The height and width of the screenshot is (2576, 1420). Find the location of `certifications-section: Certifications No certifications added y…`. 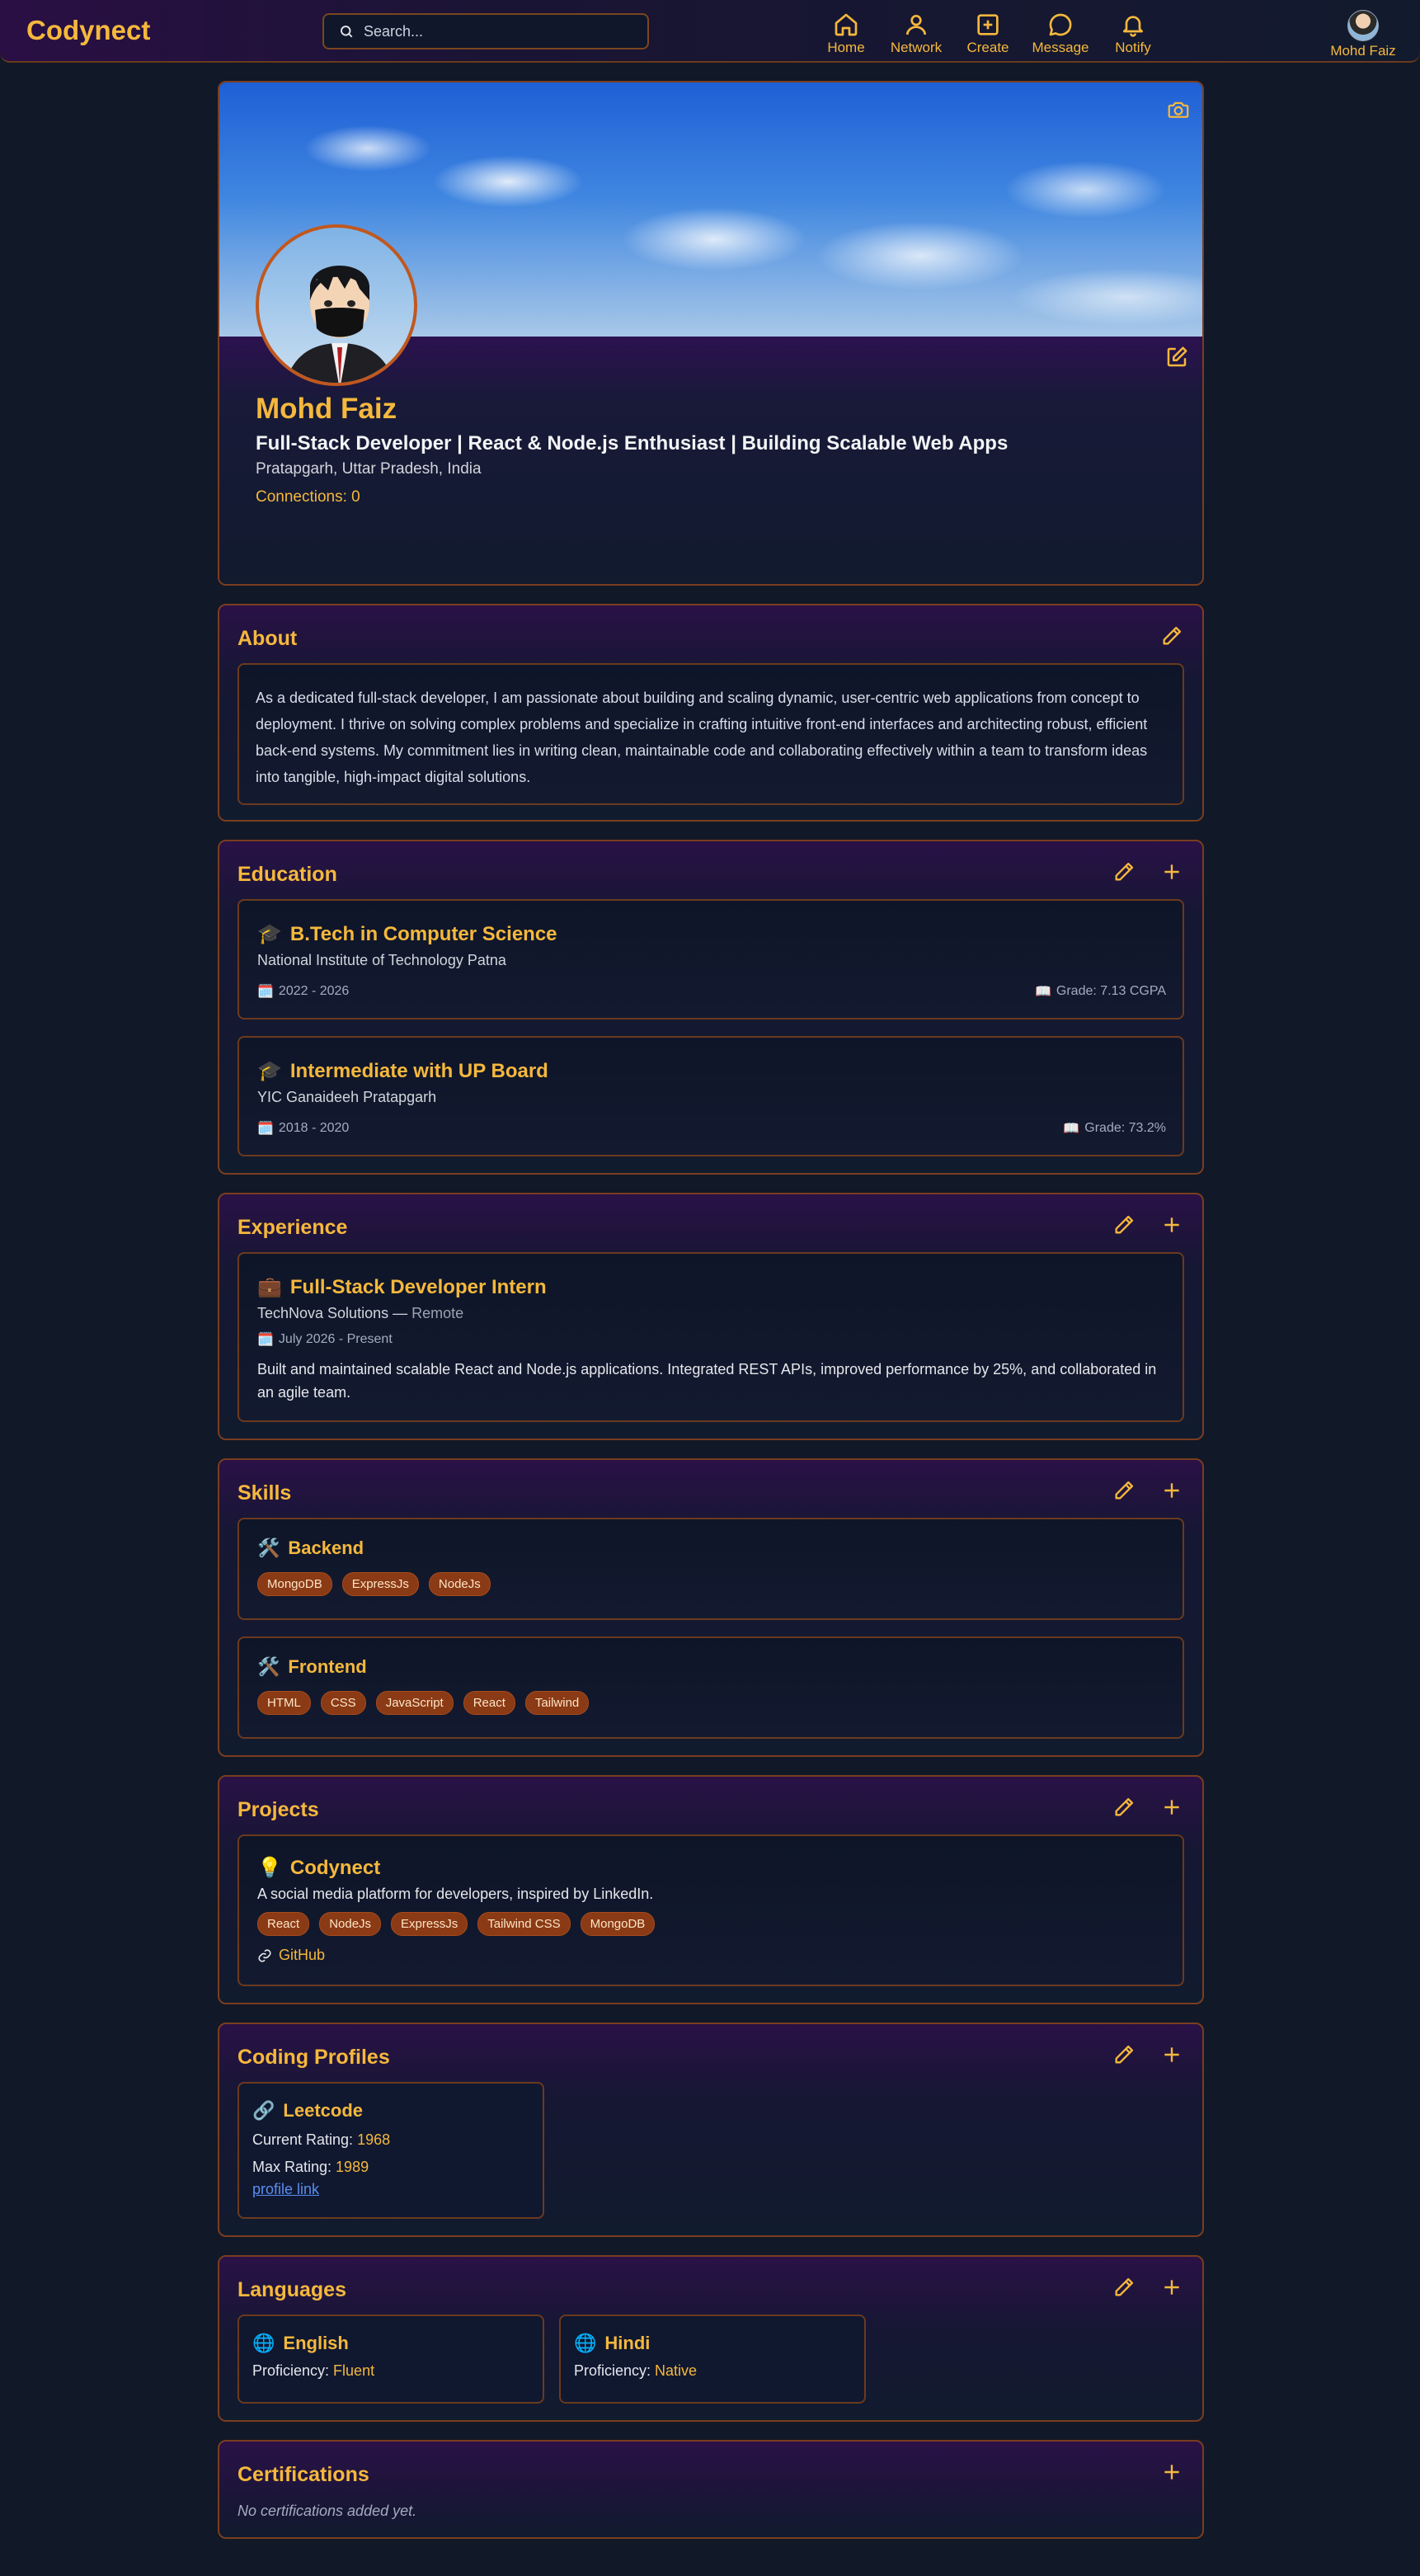

certifications-section: Certifications No certifications added y… is located at coordinates (711, 2489).